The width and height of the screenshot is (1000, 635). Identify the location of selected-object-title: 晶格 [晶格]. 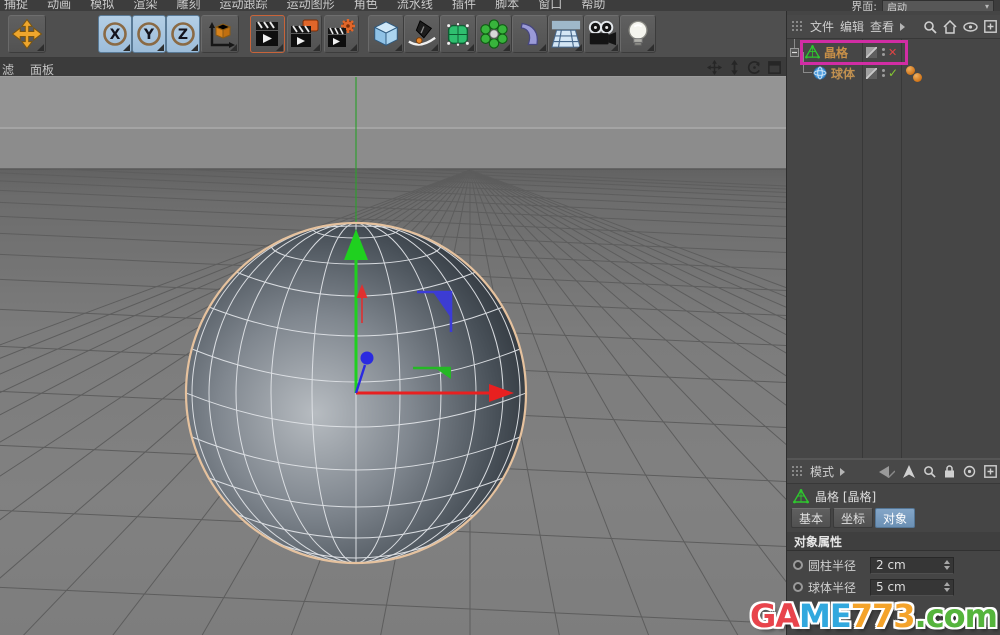
(846, 496).